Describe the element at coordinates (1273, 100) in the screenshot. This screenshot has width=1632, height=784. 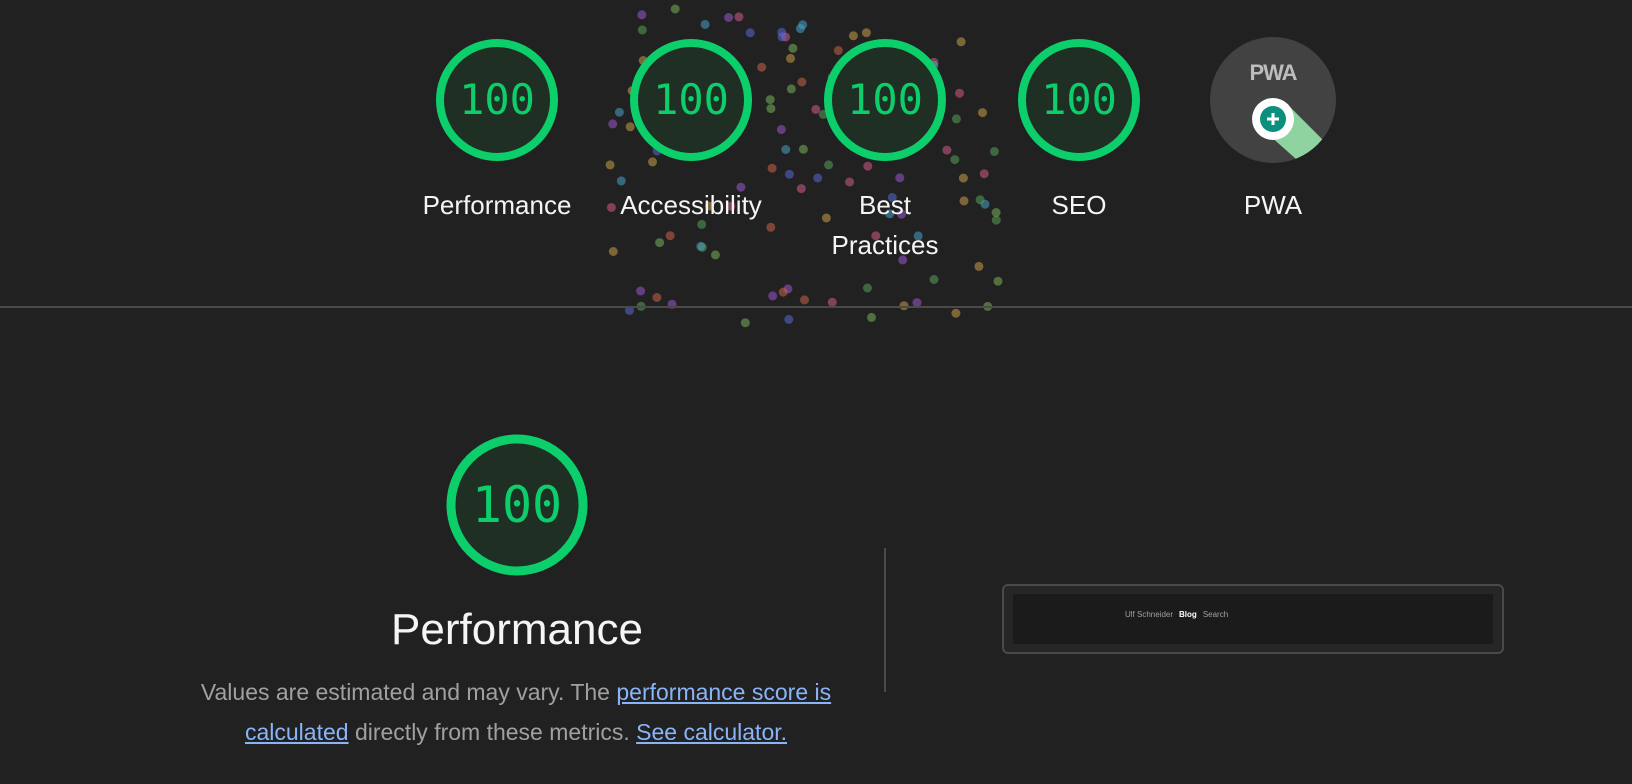
I see `pwa-badge-icon` at that location.